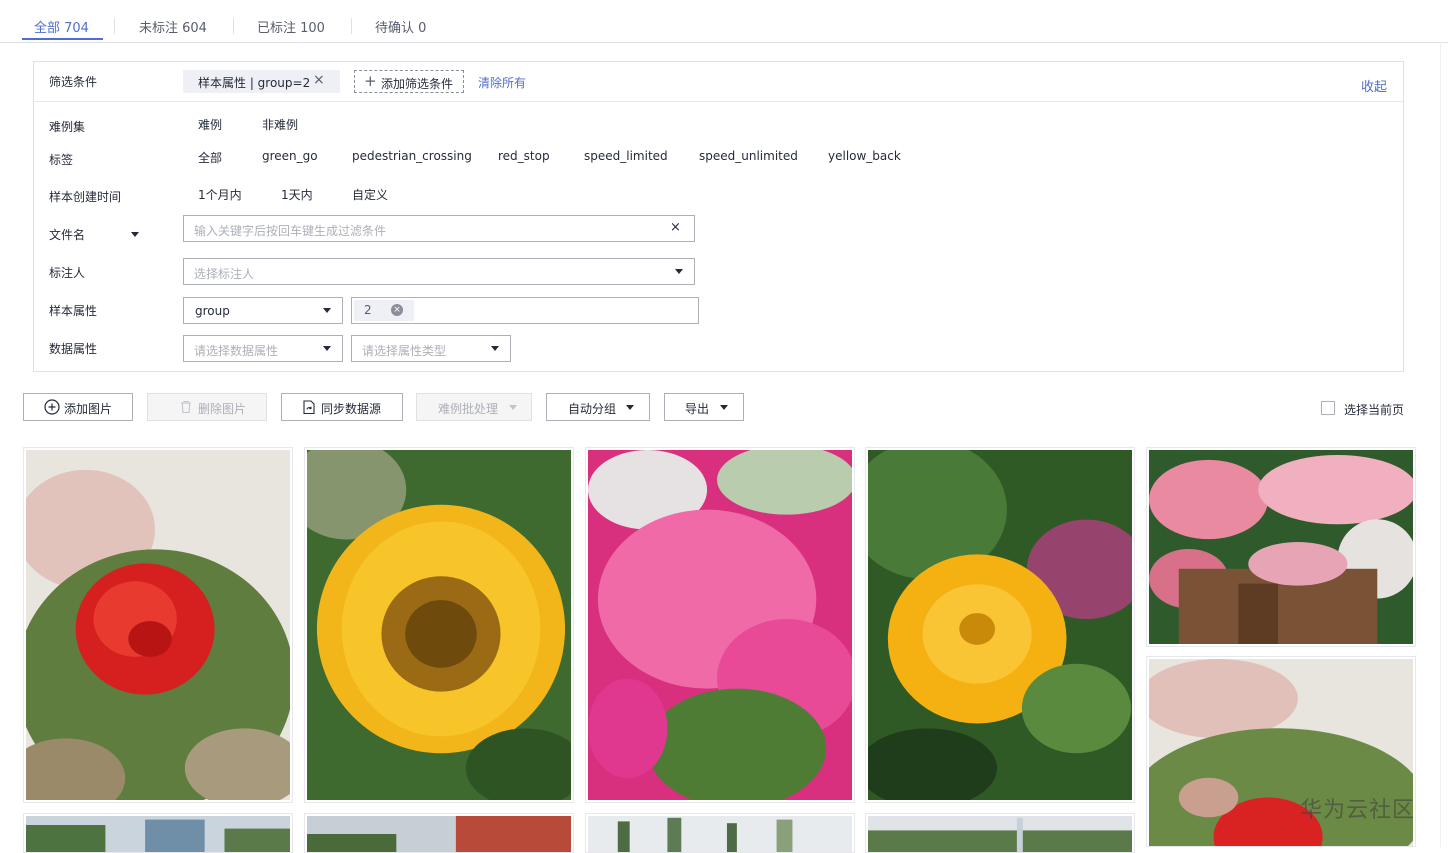  What do you see at coordinates (73, 311) in the screenshot?
I see `sample-attr-label: 样本属性` at bounding box center [73, 311].